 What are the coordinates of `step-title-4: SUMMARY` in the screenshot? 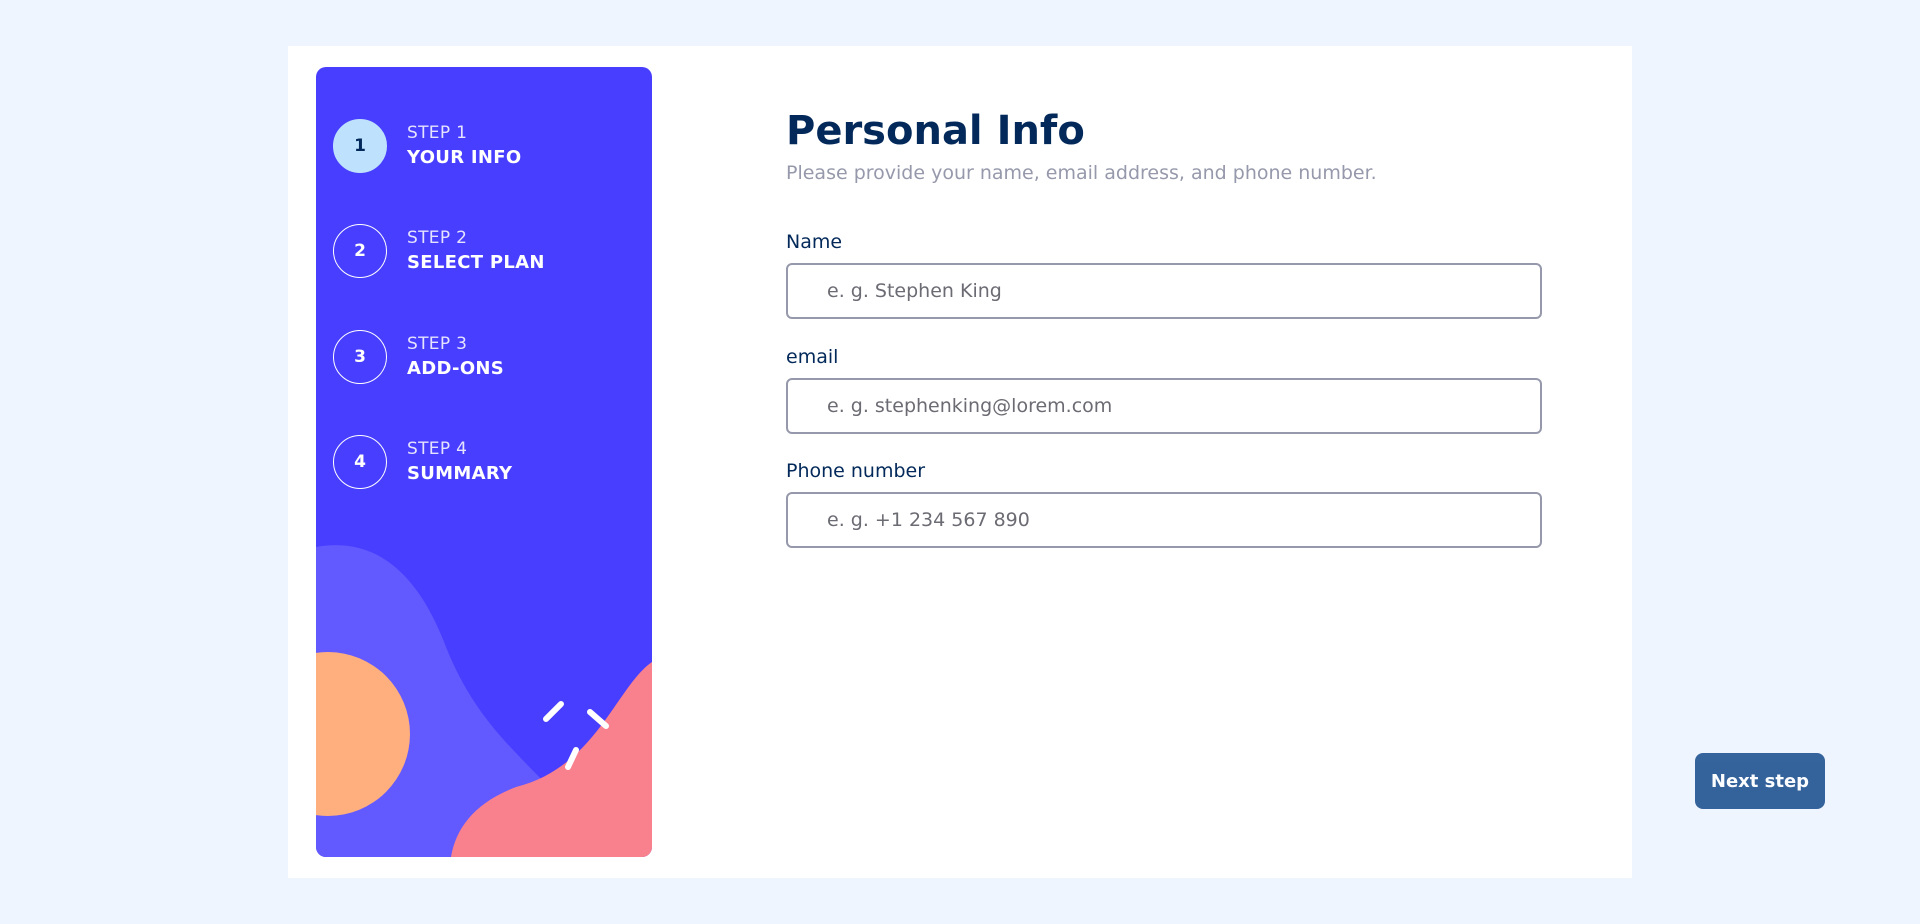 It's located at (460, 473).